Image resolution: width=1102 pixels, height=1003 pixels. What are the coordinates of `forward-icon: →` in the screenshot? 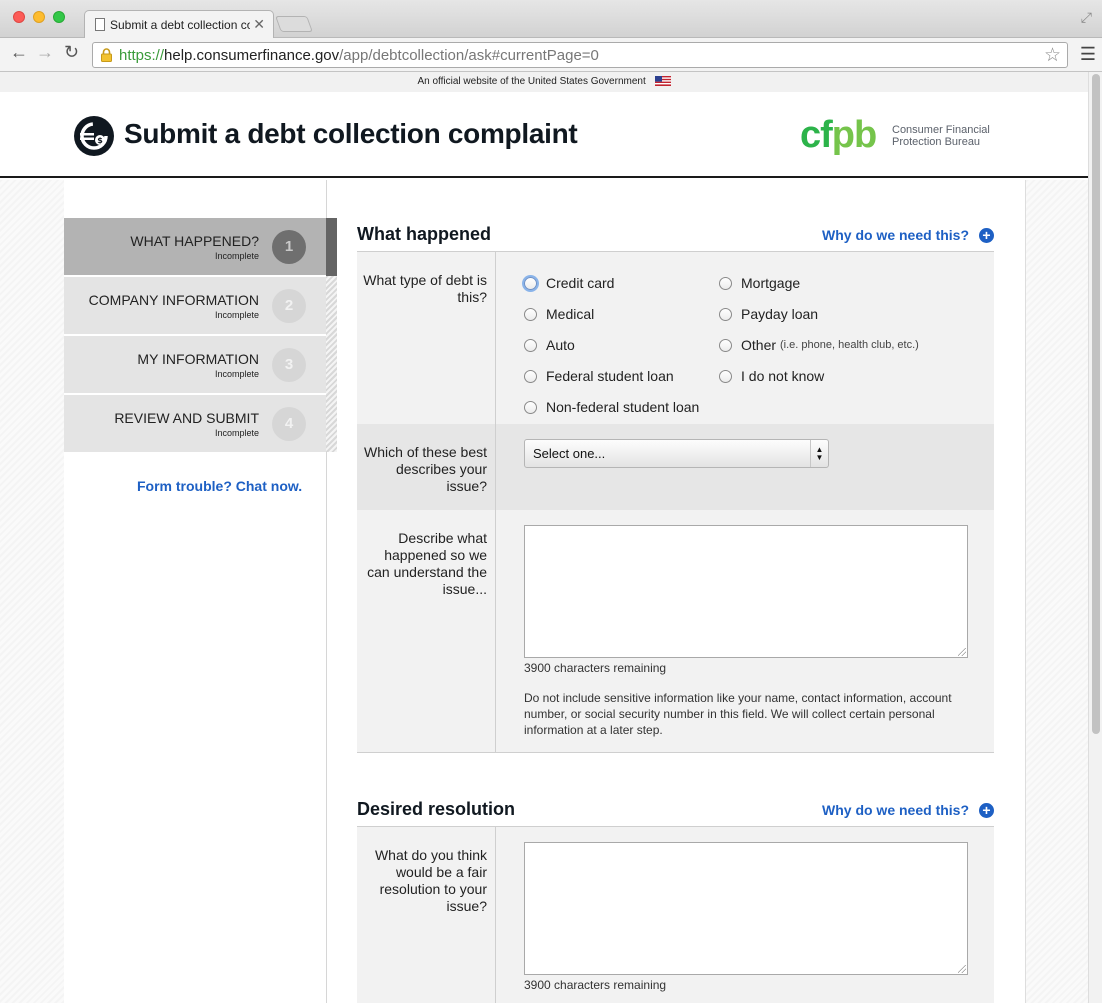 It's located at (45, 52).